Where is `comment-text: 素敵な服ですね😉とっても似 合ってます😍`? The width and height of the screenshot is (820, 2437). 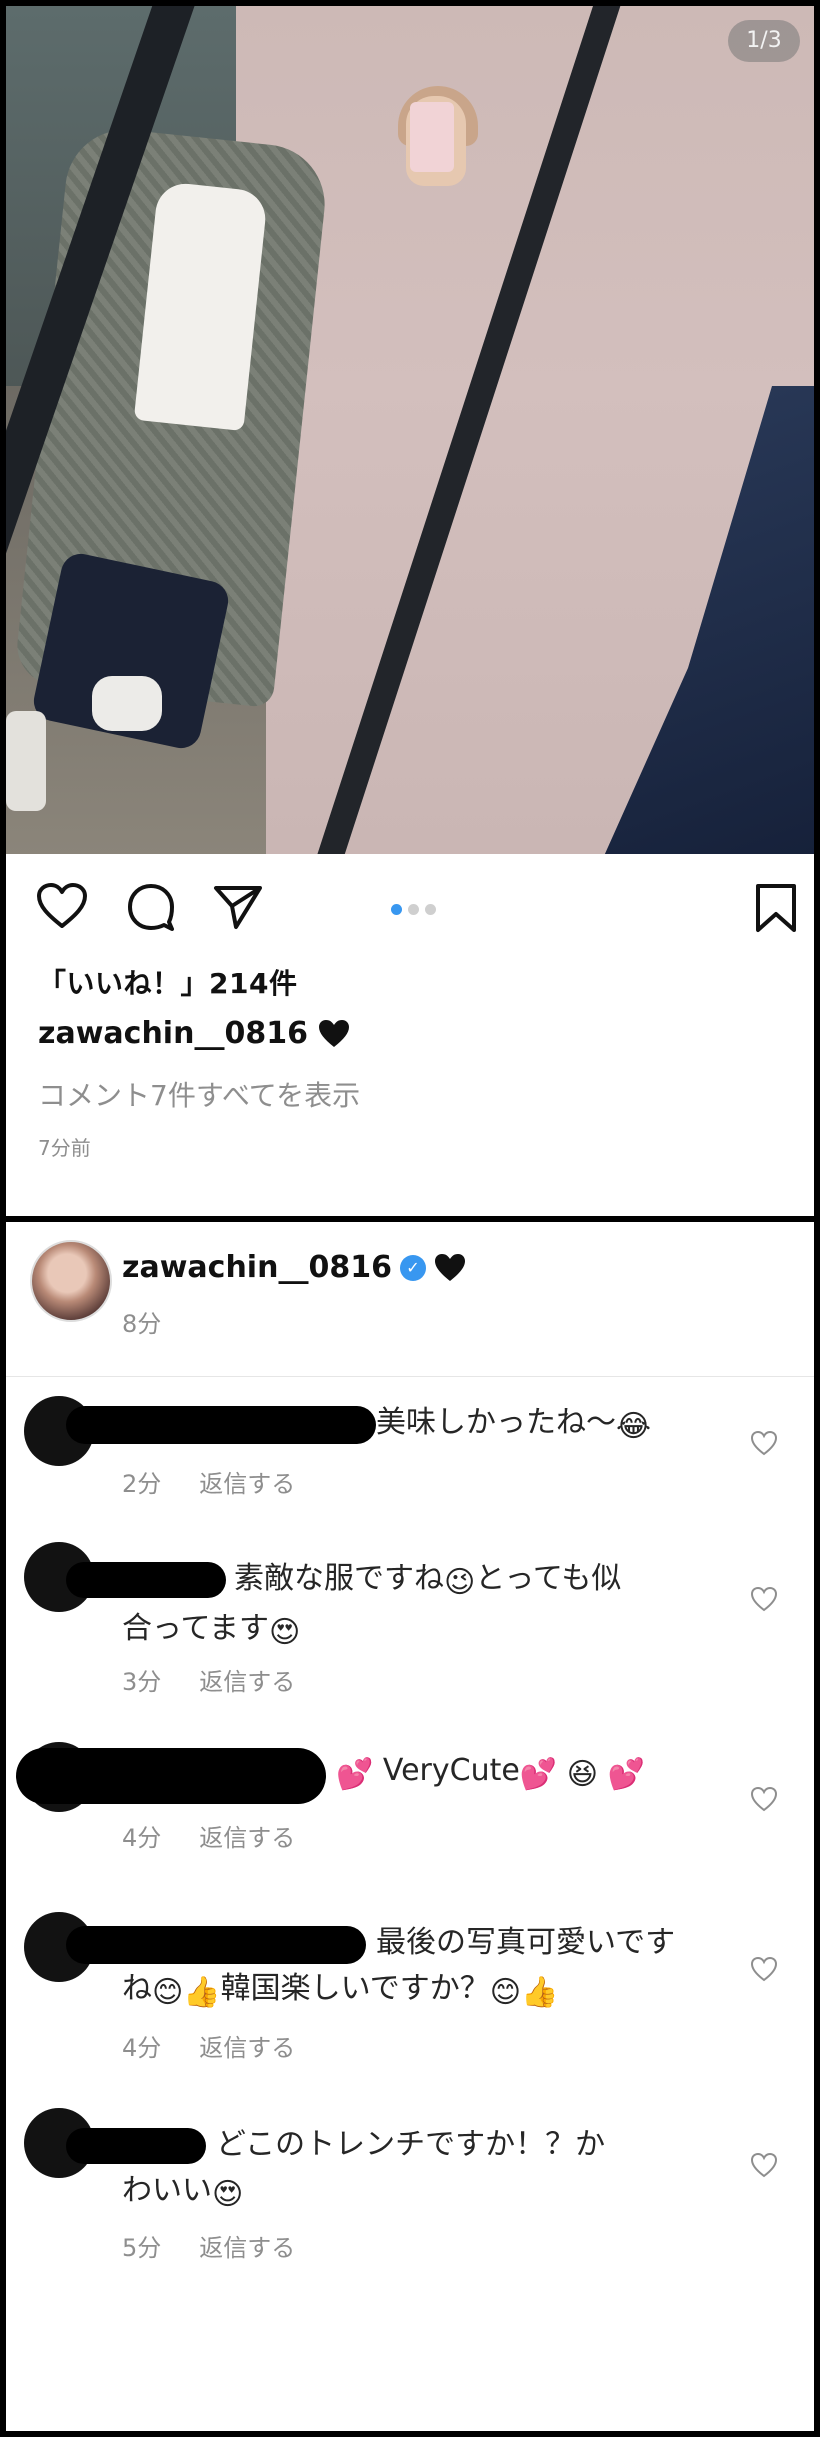
comment-text: 素敵な服ですね😉とっても似 合ってます😍 is located at coordinates (412, 1606).